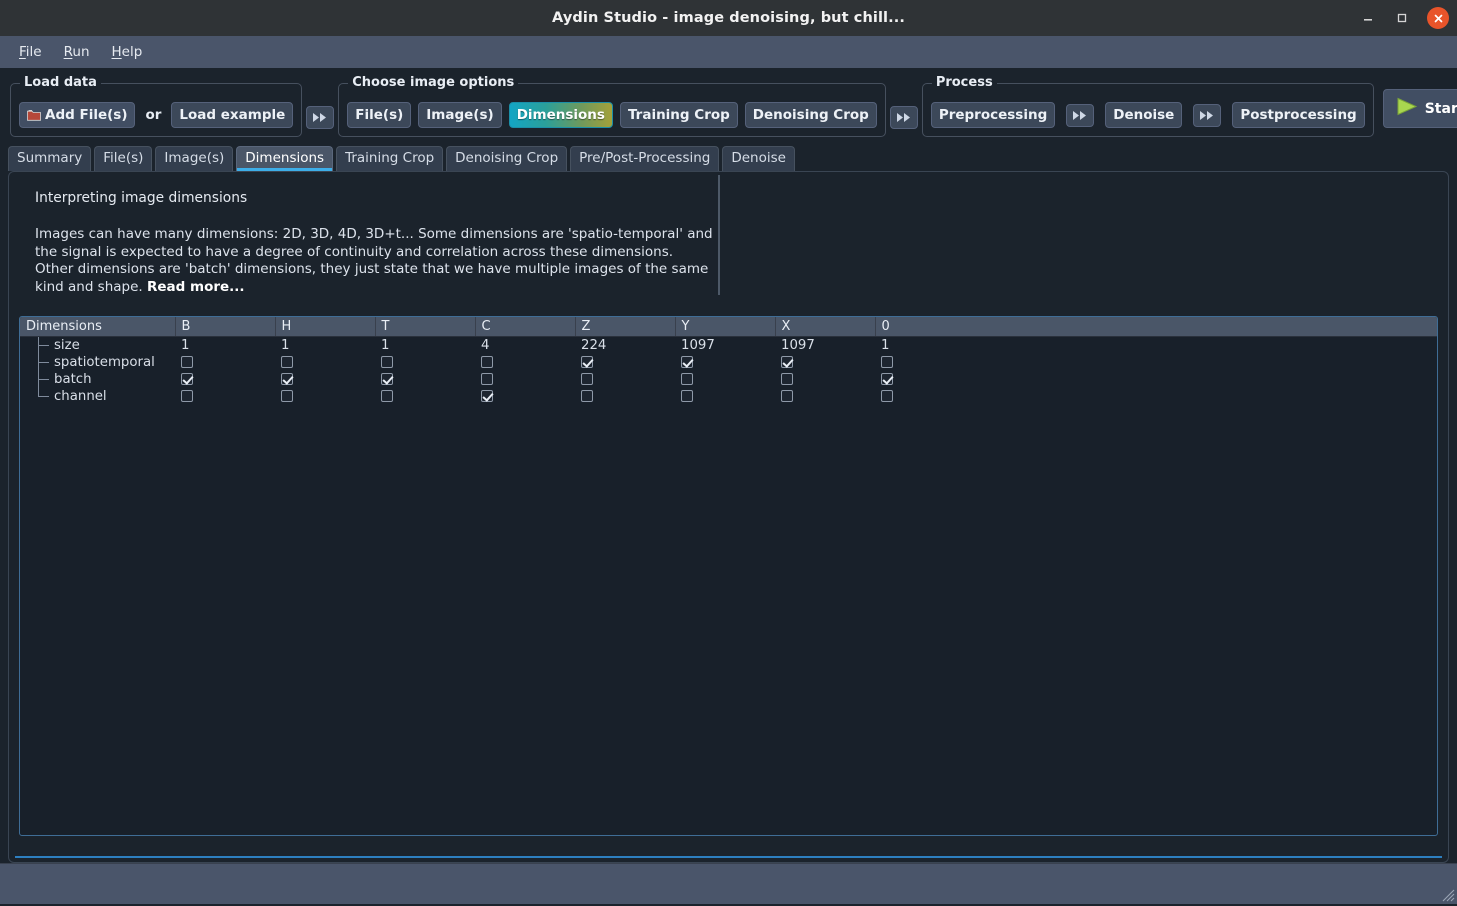 The height and width of the screenshot is (906, 1457). Describe the element at coordinates (425, 327) in the screenshot. I see `col-header-t: T` at that location.